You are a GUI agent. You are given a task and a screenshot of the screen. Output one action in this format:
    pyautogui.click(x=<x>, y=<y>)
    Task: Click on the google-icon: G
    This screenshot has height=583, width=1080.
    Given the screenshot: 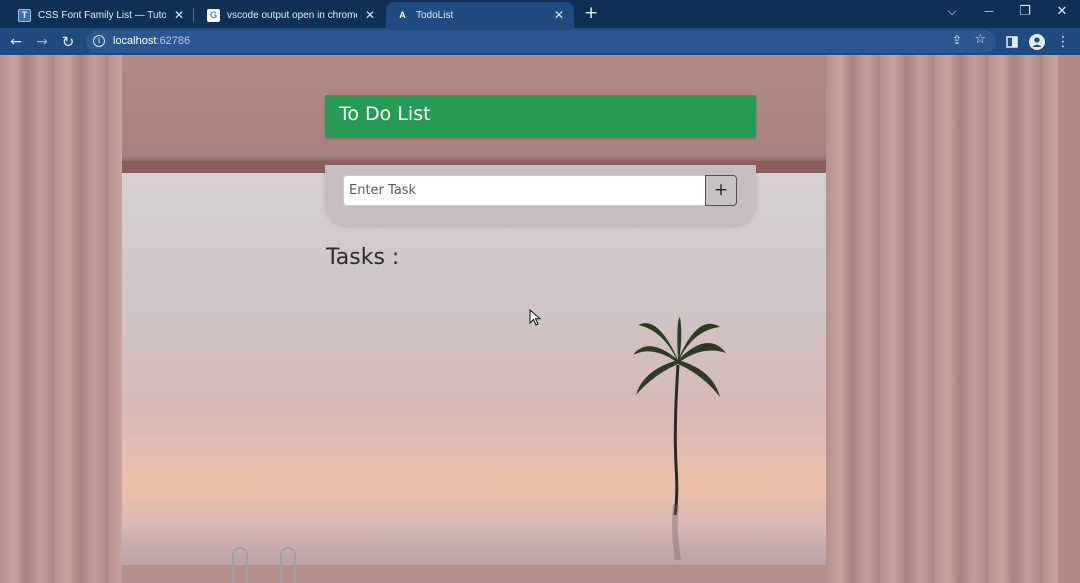 What is the action you would take?
    pyautogui.click(x=213, y=15)
    